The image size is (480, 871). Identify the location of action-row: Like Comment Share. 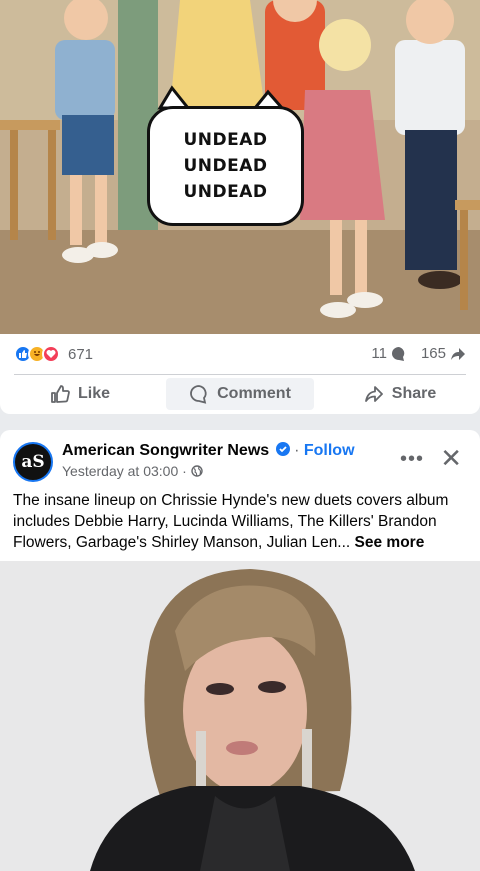
(240, 394).